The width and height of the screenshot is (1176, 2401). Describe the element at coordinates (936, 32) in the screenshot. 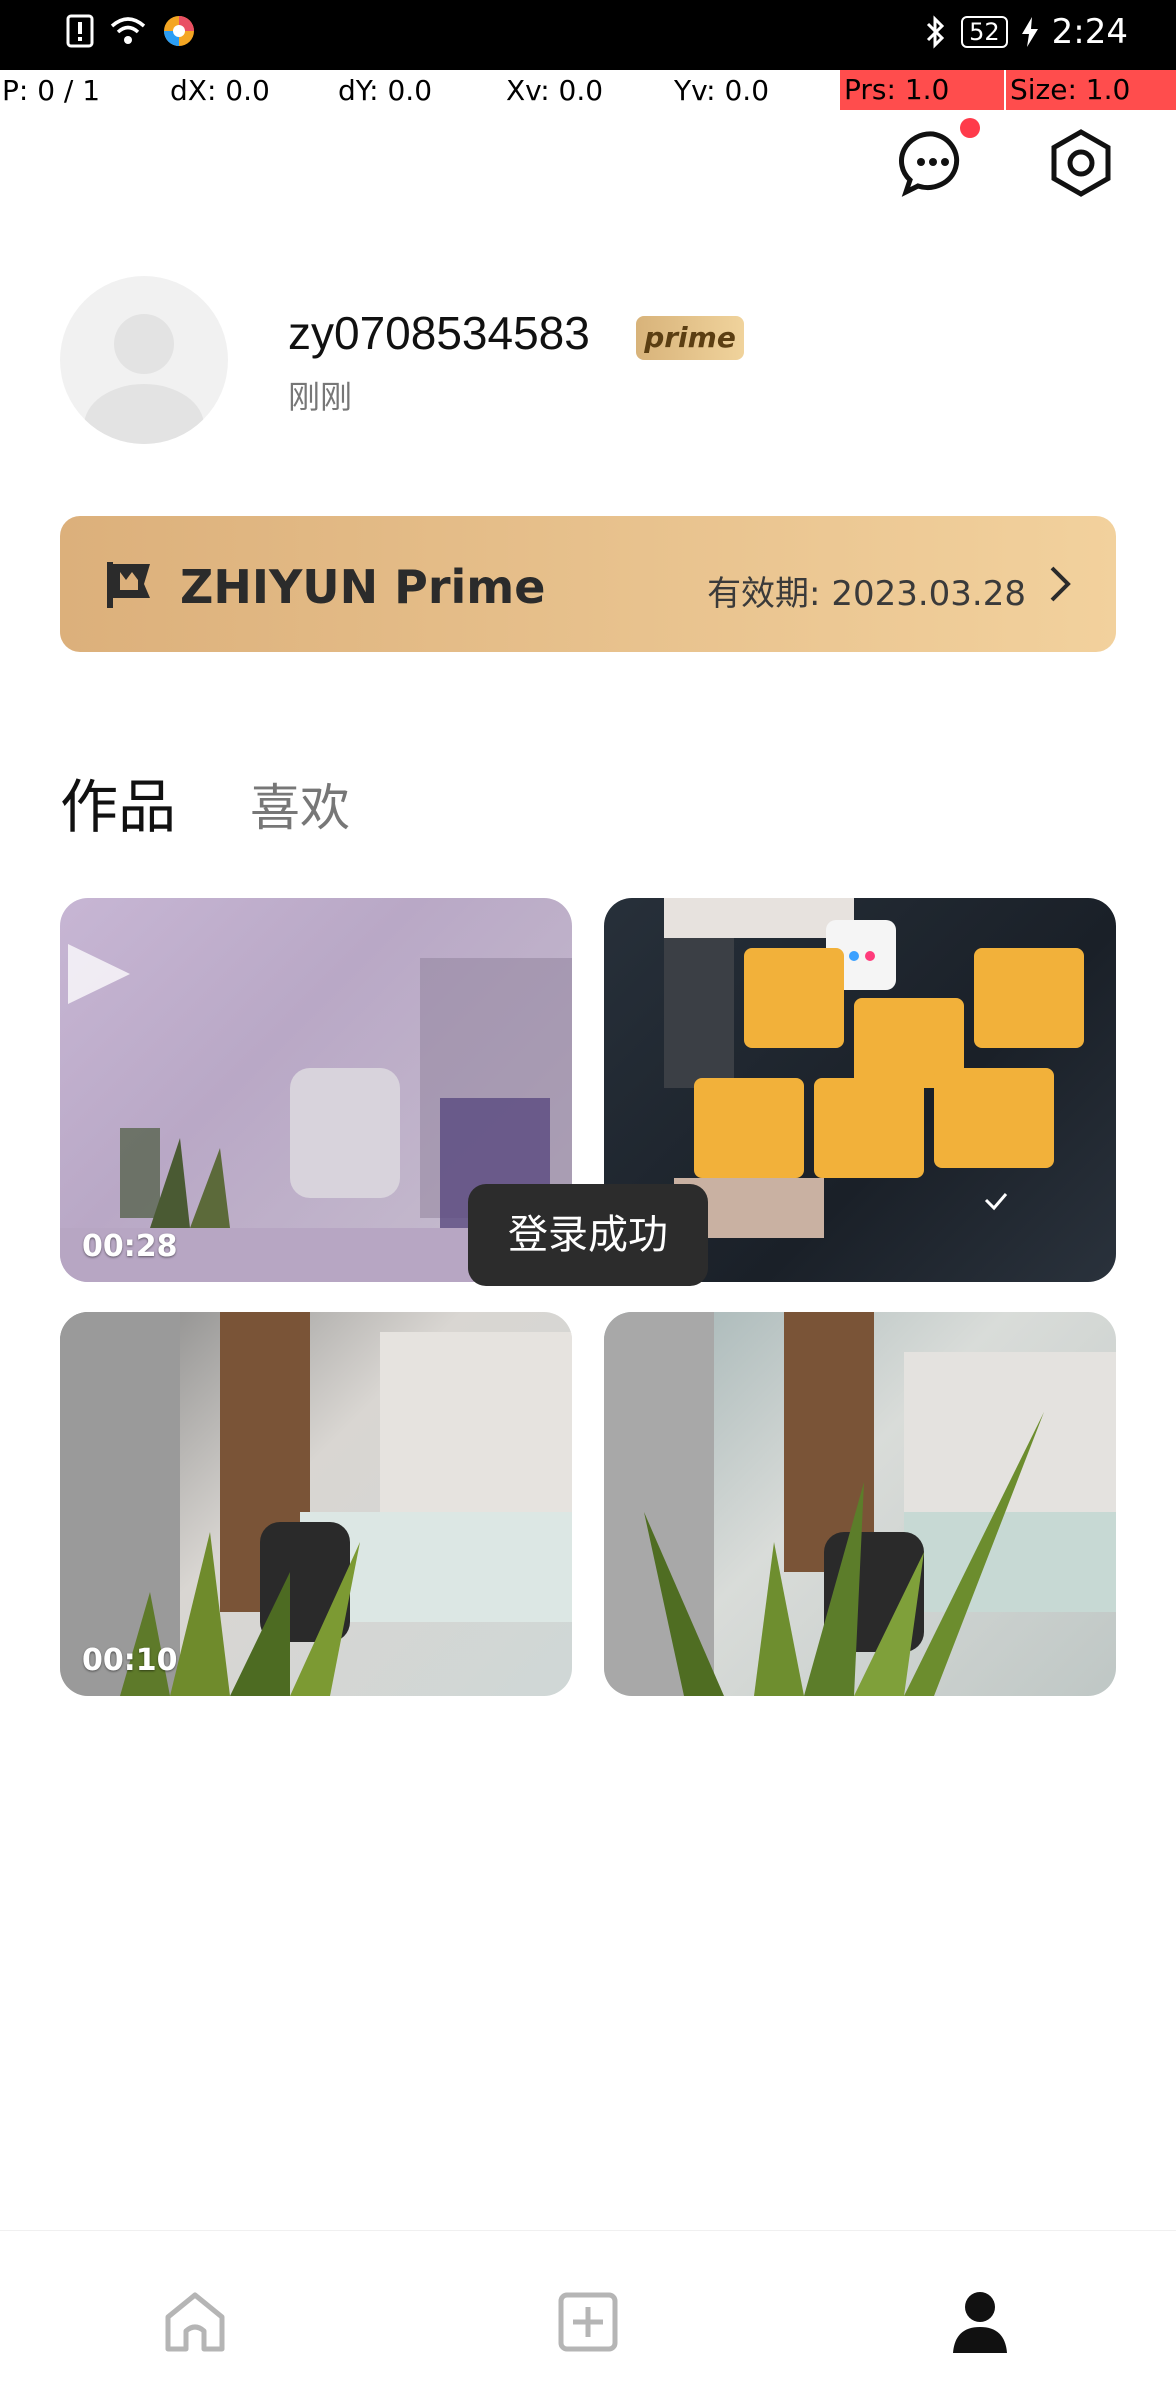

I see `bluetooth-icon` at that location.